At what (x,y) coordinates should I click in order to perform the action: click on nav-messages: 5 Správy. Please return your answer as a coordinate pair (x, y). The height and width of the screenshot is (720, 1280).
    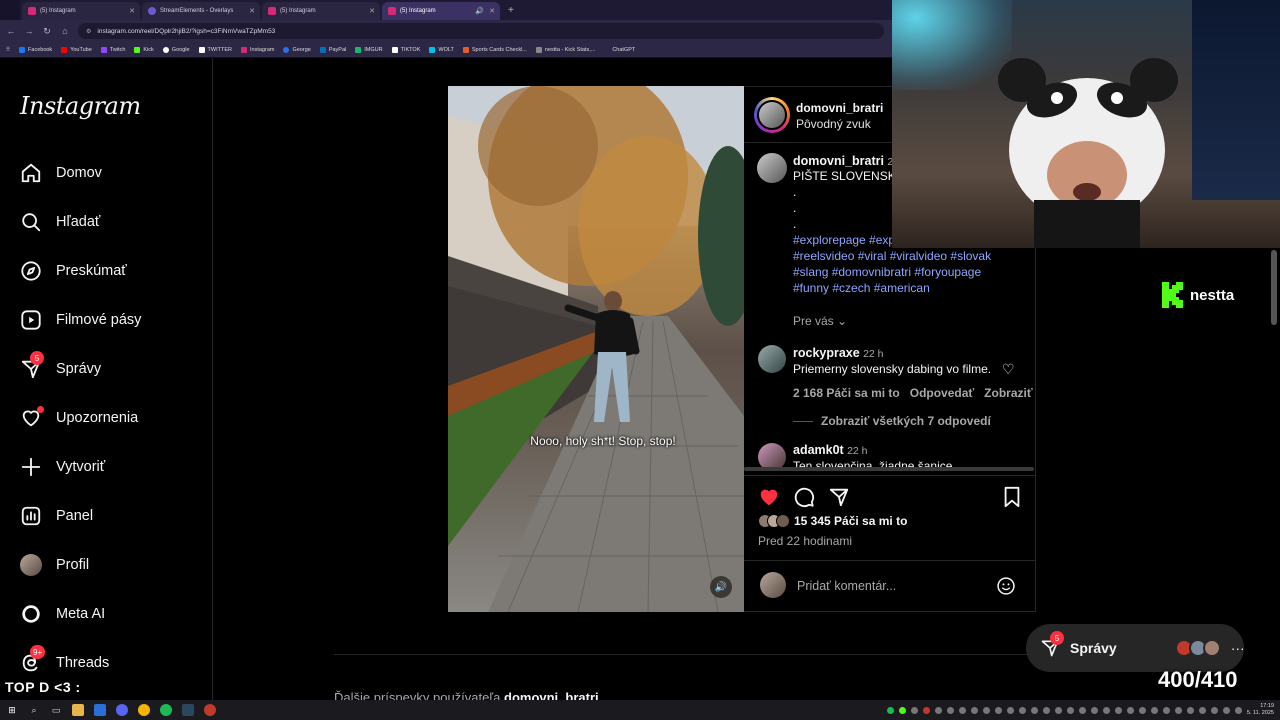
    Looking at the image, I should click on (60, 365).